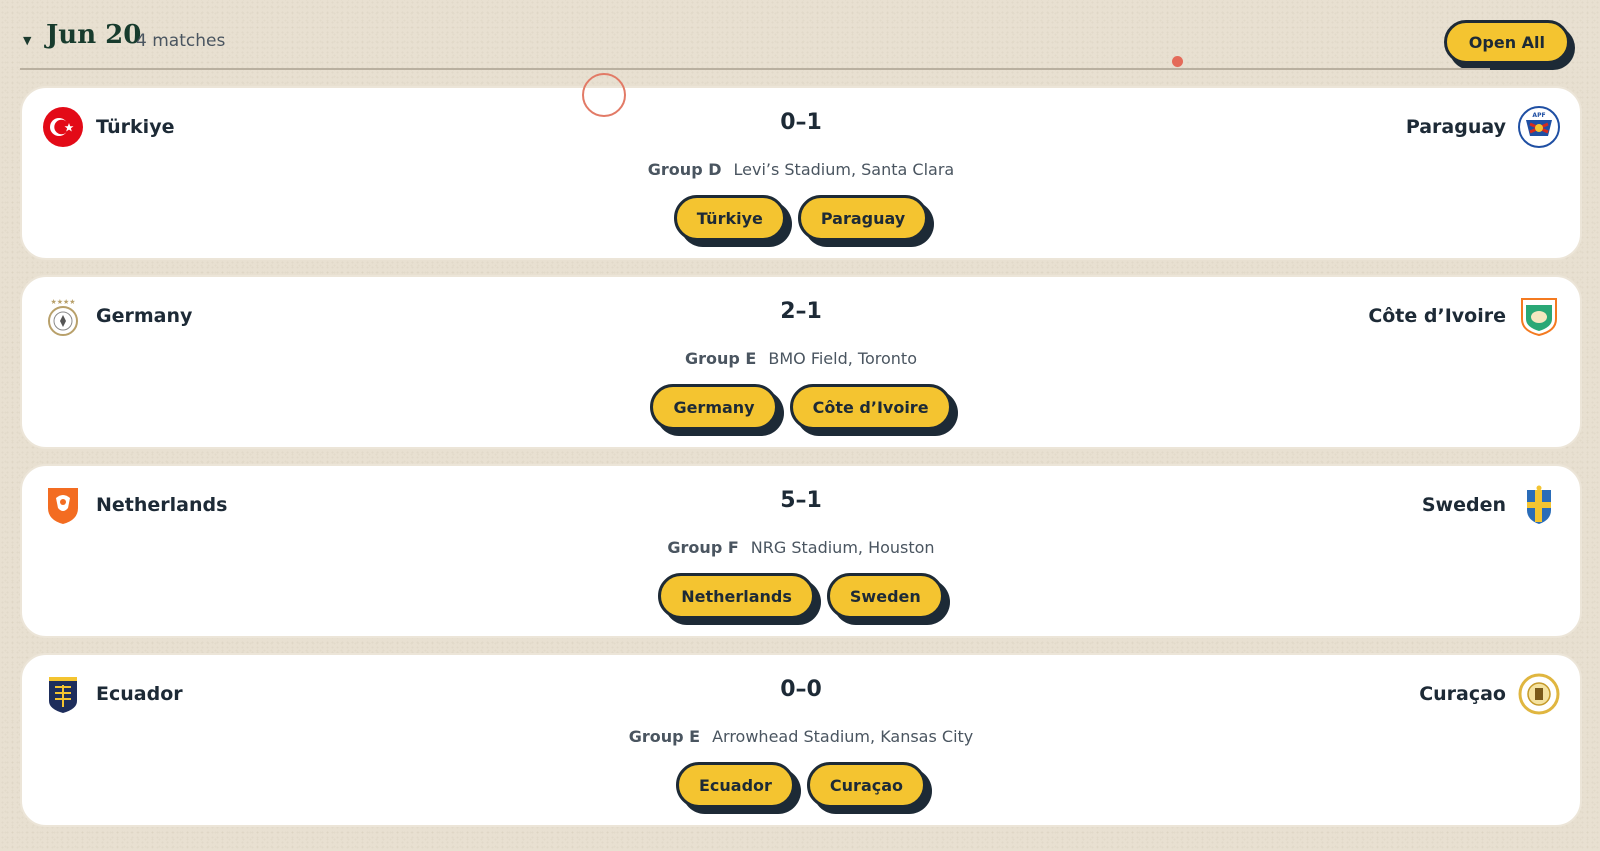 This screenshot has width=1600, height=851. Describe the element at coordinates (801, 785) in the screenshot. I see `team-button-row: Ecuador Curaçao` at that location.